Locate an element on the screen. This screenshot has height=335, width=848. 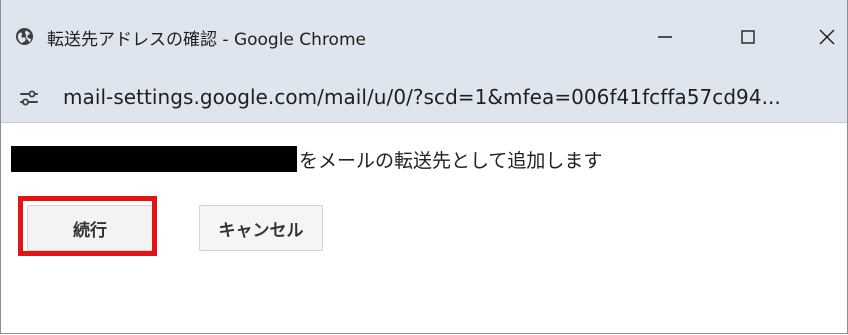
minimize-button is located at coordinates (665, 37).